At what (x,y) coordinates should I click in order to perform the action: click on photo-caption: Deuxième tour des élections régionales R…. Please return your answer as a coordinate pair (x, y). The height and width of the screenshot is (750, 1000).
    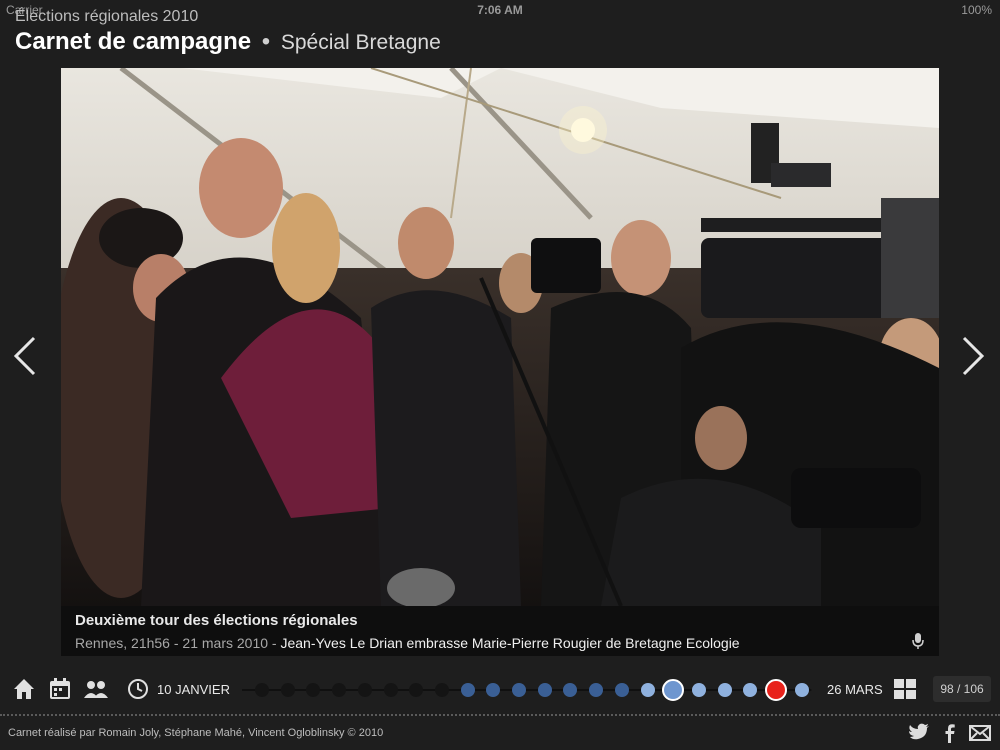
    Looking at the image, I should click on (500, 631).